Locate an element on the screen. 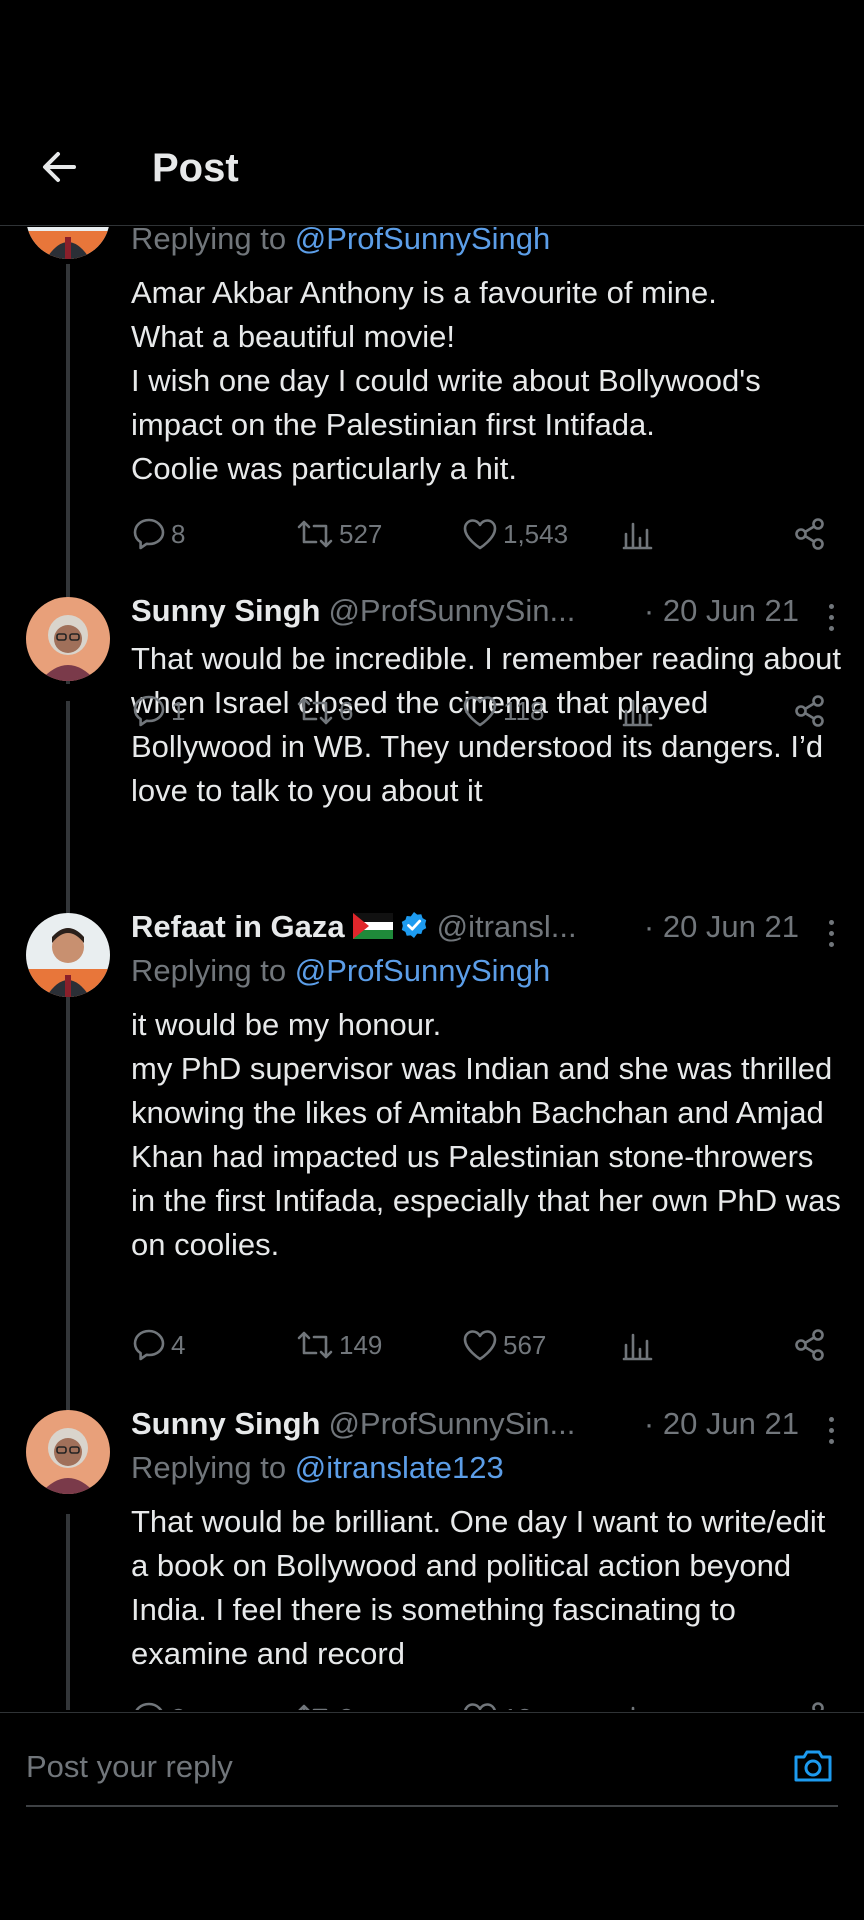  reply-button: 1 is located at coordinates (158, 711).